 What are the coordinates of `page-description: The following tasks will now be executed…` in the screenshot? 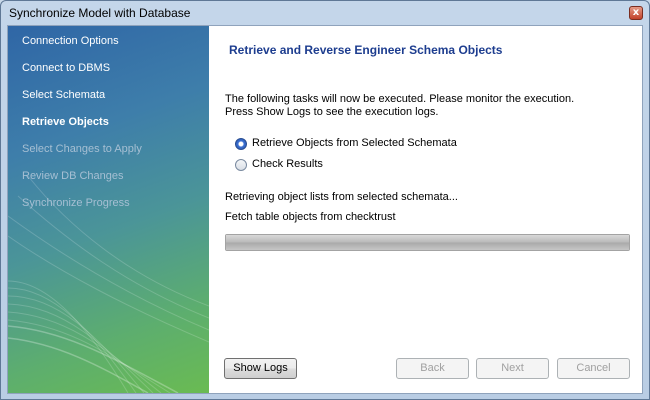 It's located at (399, 106).